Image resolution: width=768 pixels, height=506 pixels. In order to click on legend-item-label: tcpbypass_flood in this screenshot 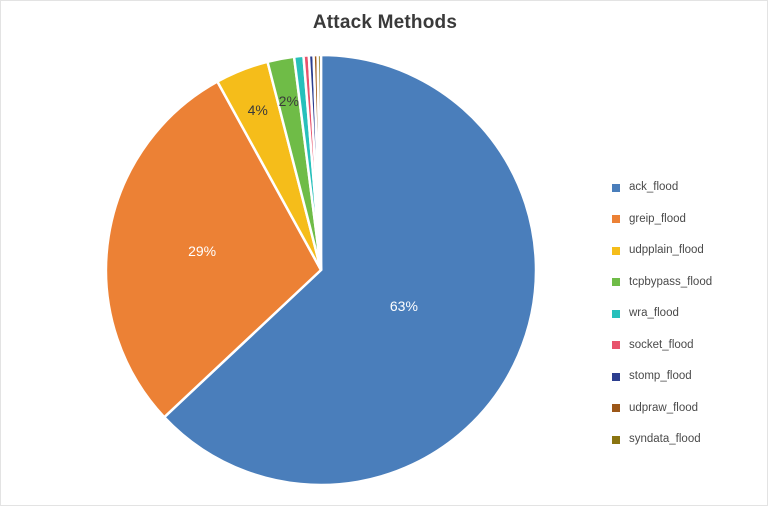, I will do `click(671, 281)`.